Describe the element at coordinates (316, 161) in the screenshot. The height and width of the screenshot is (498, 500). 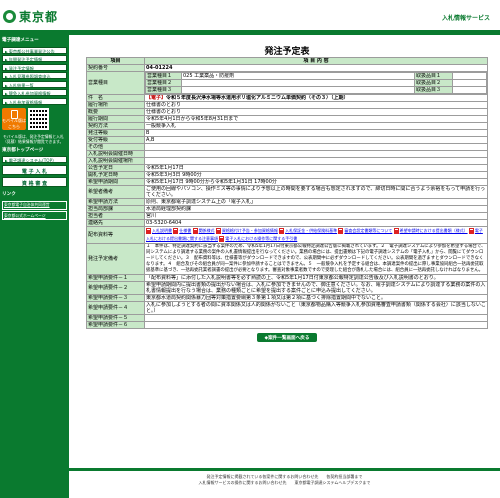
I see `meeting-place` at that location.